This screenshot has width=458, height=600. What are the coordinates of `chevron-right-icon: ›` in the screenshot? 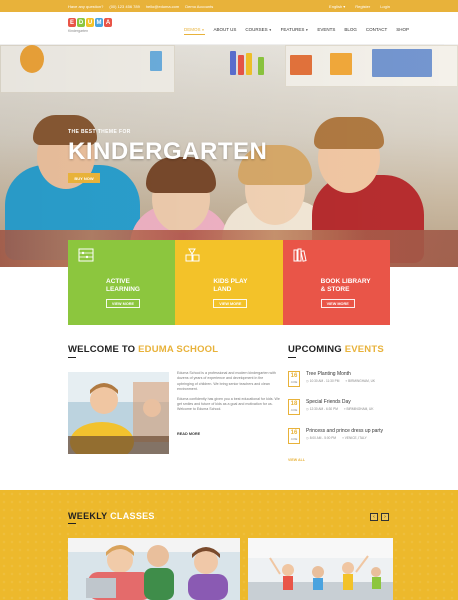 It's located at (385, 517).